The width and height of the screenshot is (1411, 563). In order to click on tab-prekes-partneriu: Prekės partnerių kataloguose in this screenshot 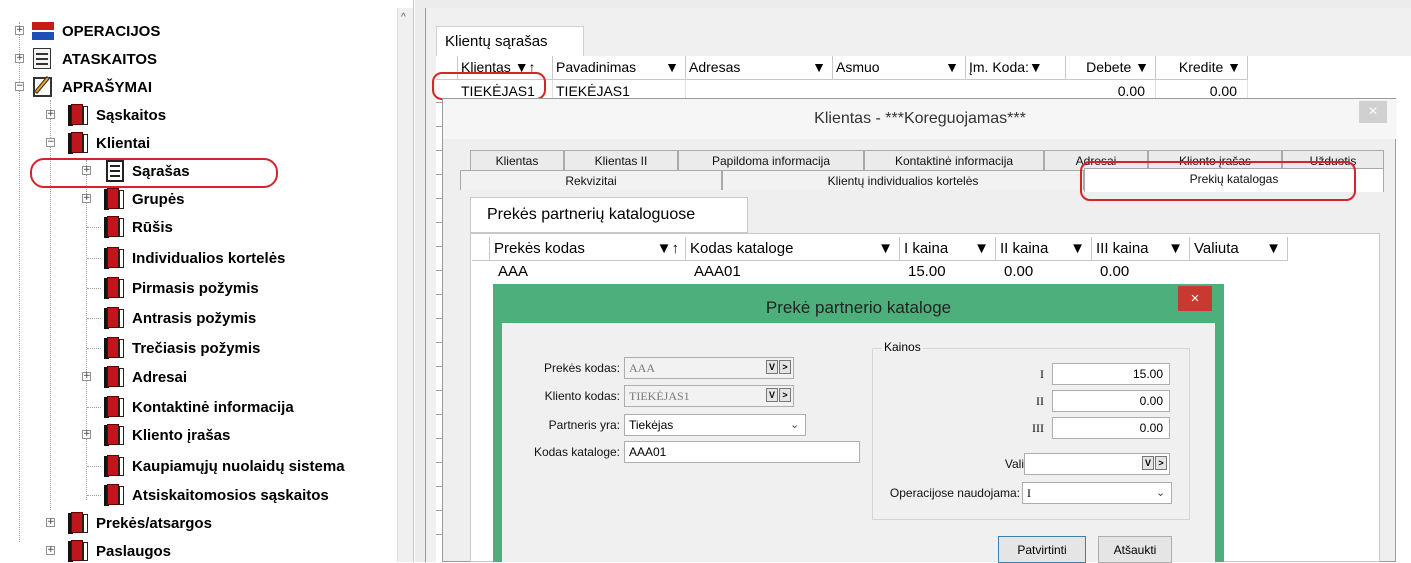, I will do `click(609, 215)`.